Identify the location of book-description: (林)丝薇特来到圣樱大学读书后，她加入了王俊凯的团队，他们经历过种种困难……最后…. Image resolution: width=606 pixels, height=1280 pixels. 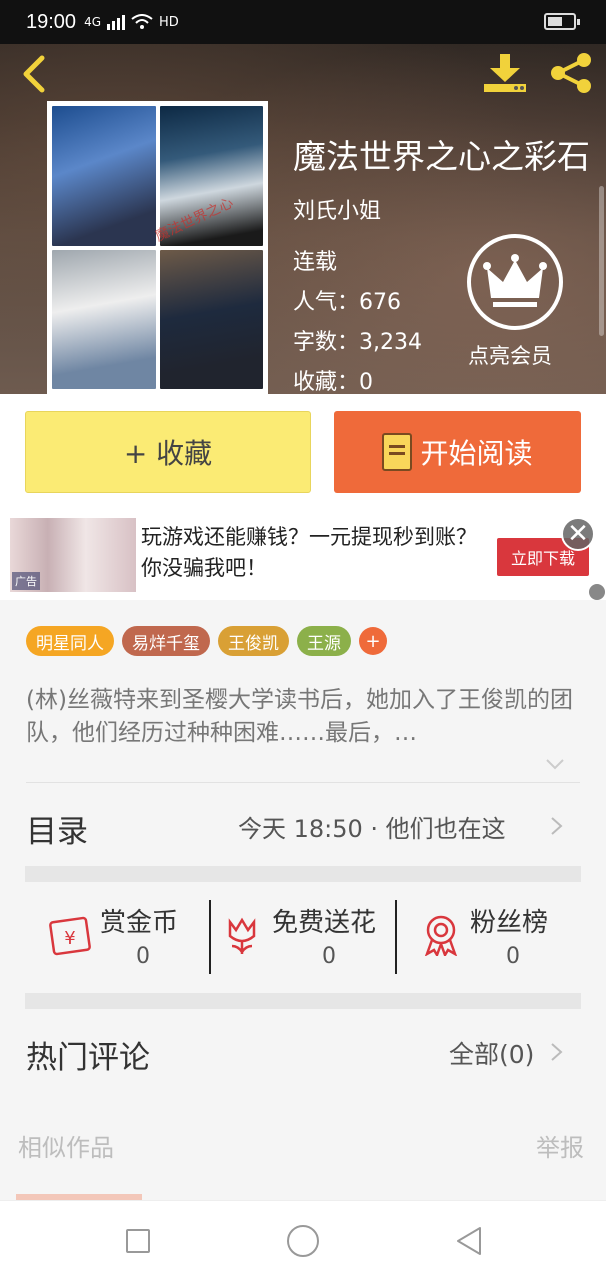
(301, 717).